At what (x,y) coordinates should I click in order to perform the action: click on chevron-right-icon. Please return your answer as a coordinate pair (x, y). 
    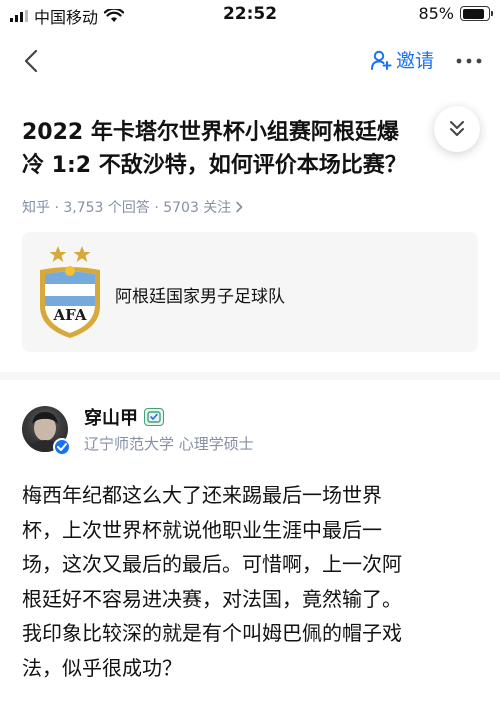
    Looking at the image, I should click on (239, 207).